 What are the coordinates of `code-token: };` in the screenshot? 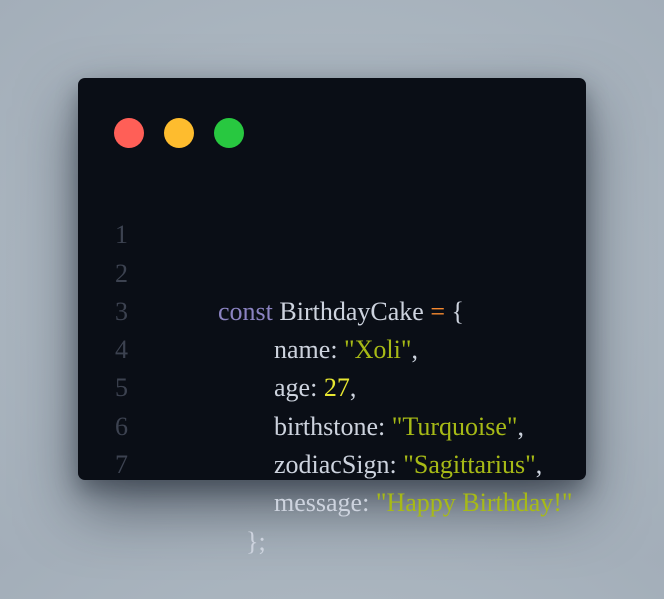 It's located at (256, 541).